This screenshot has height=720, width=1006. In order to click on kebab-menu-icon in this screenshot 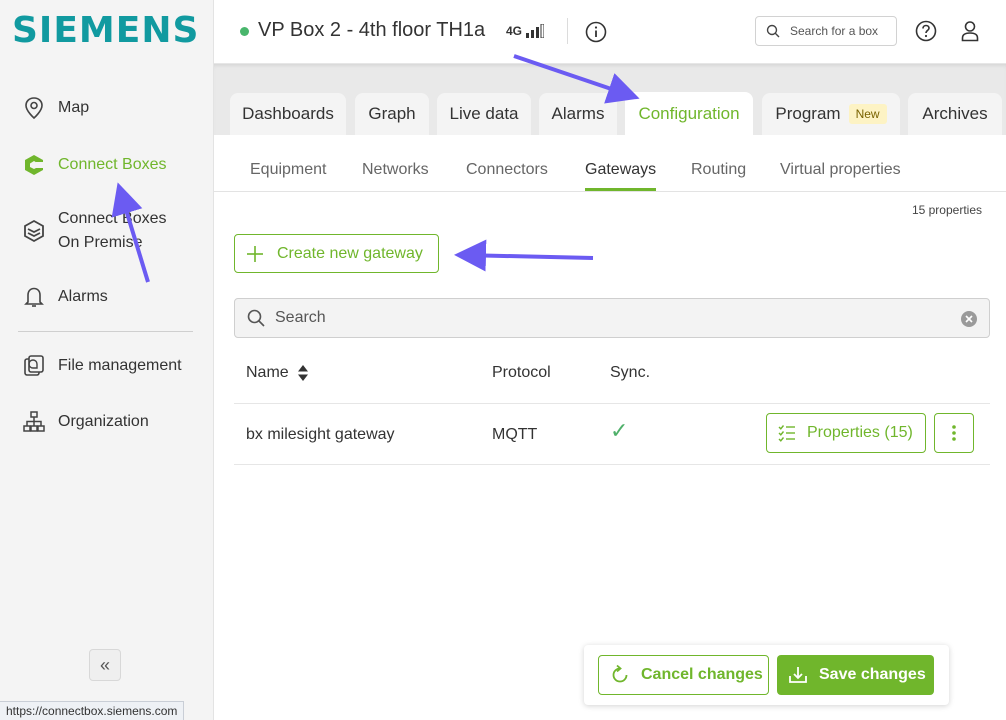, I will do `click(954, 433)`.